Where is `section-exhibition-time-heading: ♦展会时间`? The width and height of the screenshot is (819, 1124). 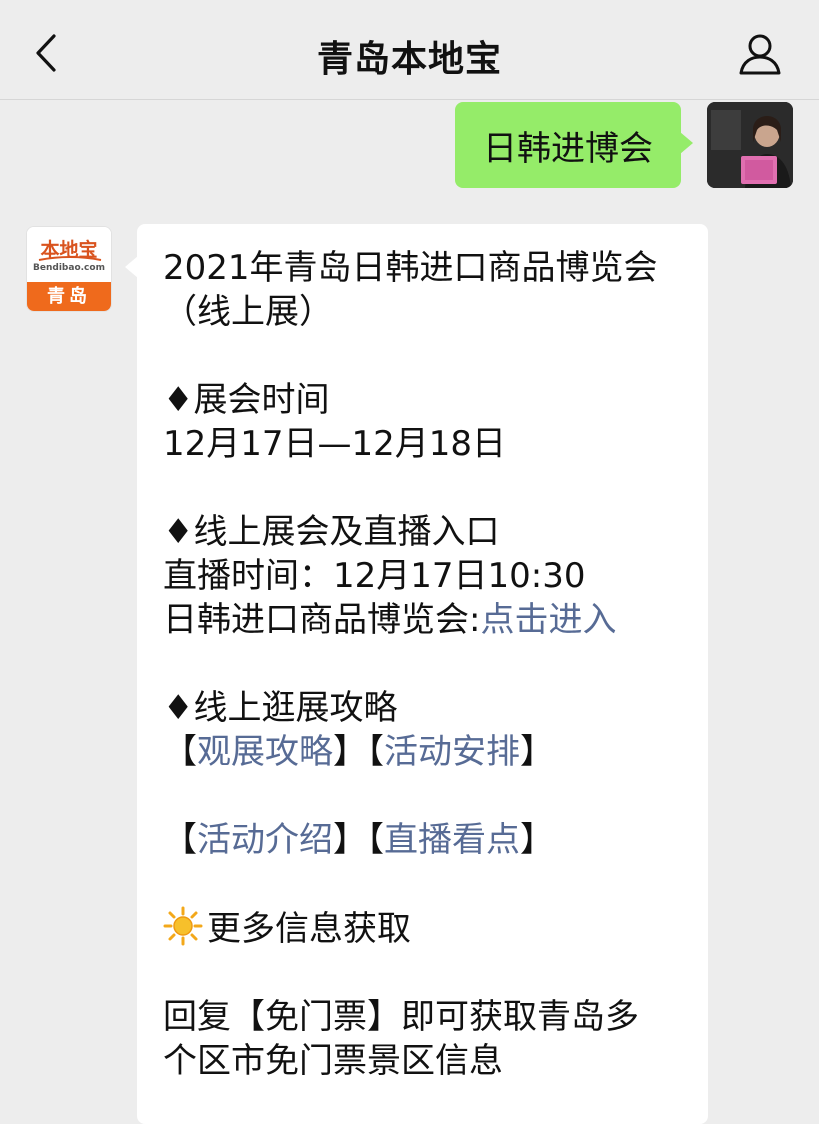 section-exhibition-time-heading: ♦展会时间 is located at coordinates (246, 400).